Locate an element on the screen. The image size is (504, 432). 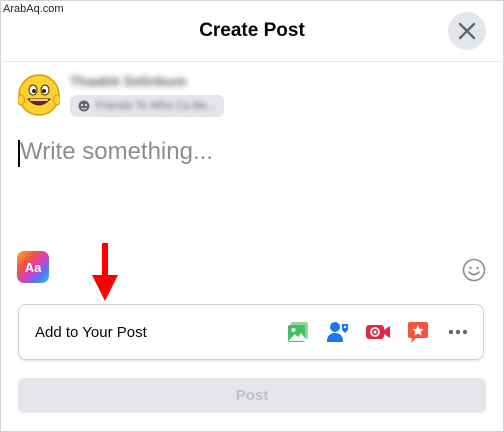
live-video-icon is located at coordinates (378, 332).